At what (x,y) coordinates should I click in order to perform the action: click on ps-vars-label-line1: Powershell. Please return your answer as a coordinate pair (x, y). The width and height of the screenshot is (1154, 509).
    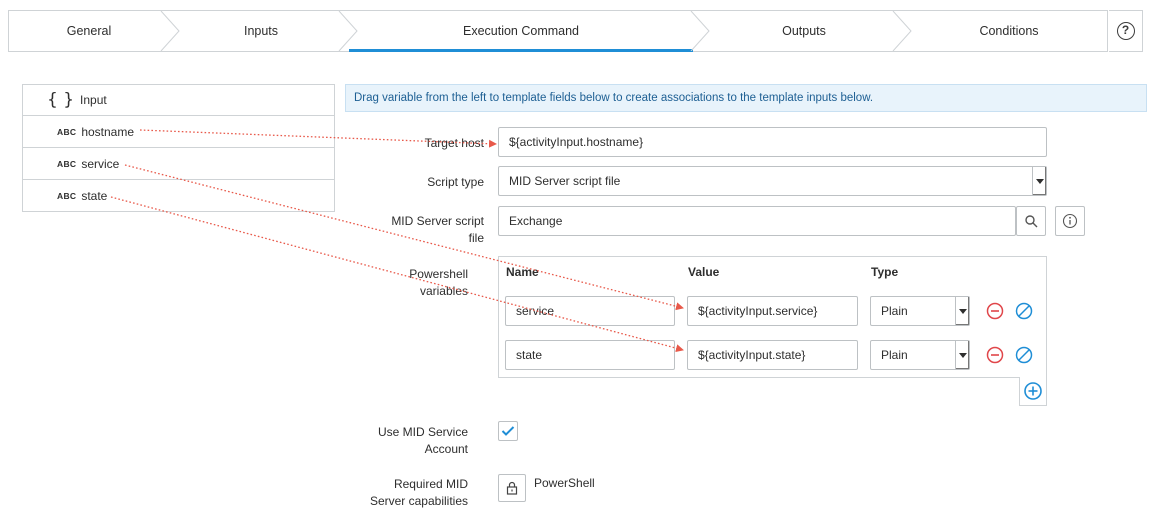
    Looking at the image, I should click on (438, 274).